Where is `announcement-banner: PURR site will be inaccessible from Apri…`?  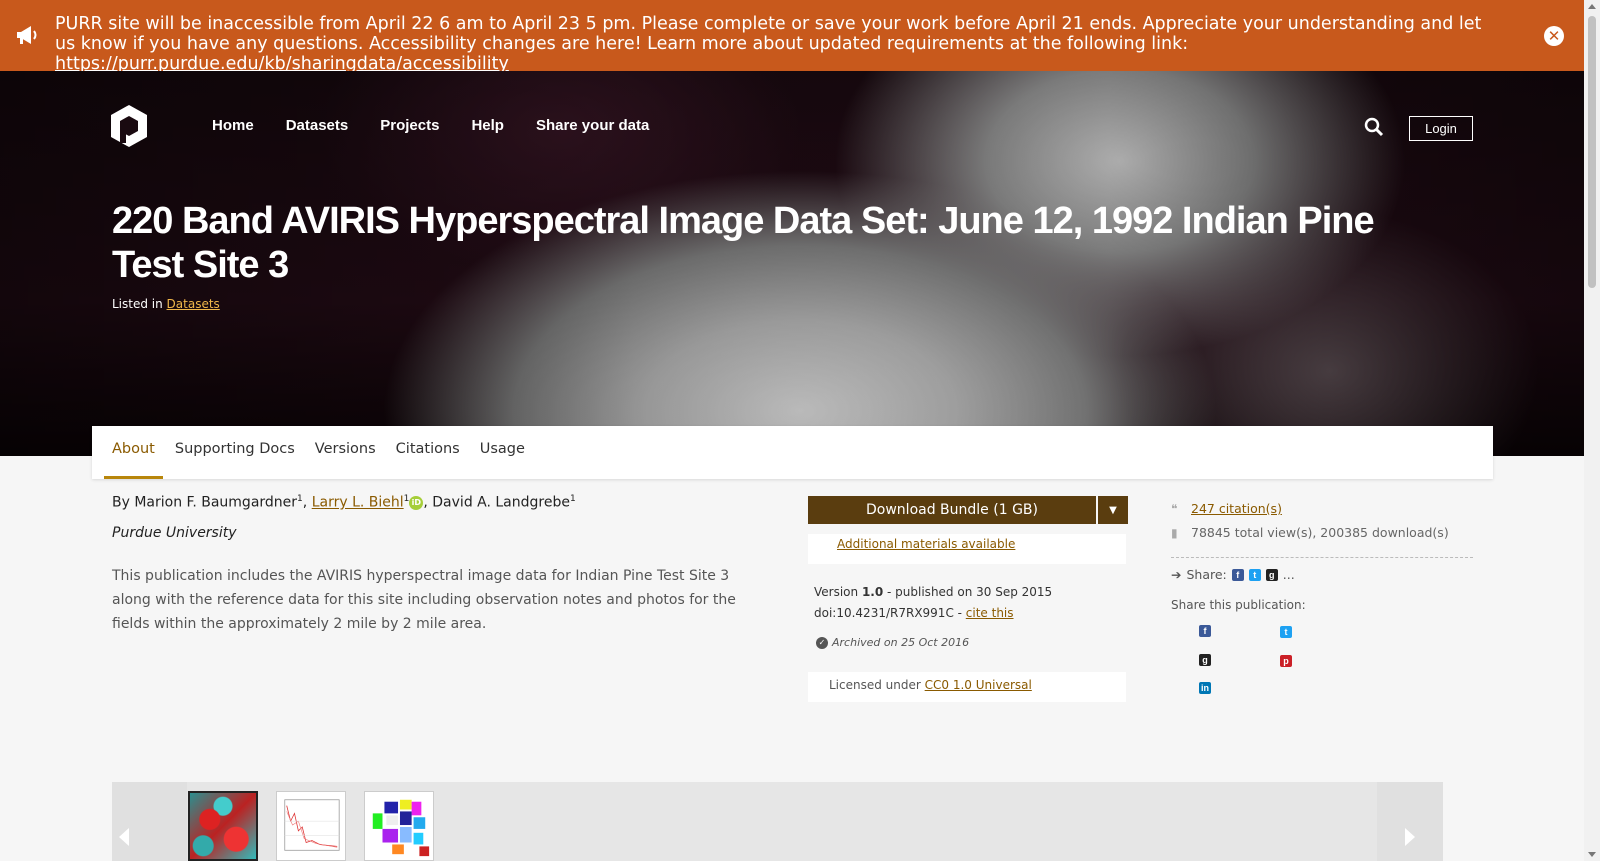 announcement-banner: PURR site will be inaccessible from Apri… is located at coordinates (792, 37).